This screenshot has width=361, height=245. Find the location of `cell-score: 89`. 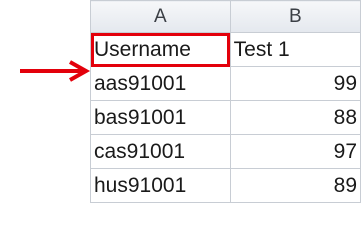

cell-score: 89 is located at coordinates (295, 185).